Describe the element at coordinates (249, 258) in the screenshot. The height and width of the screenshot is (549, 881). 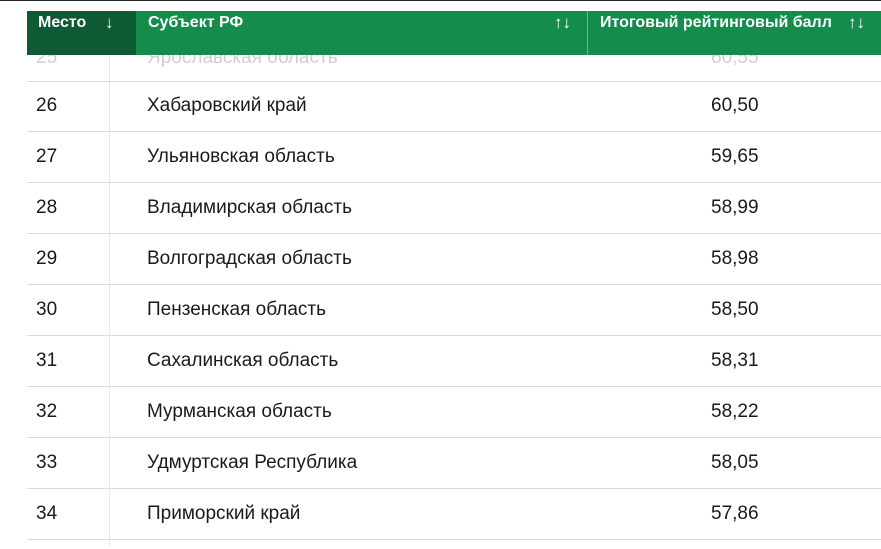
I see `cell-subject: Волгоградская область` at that location.